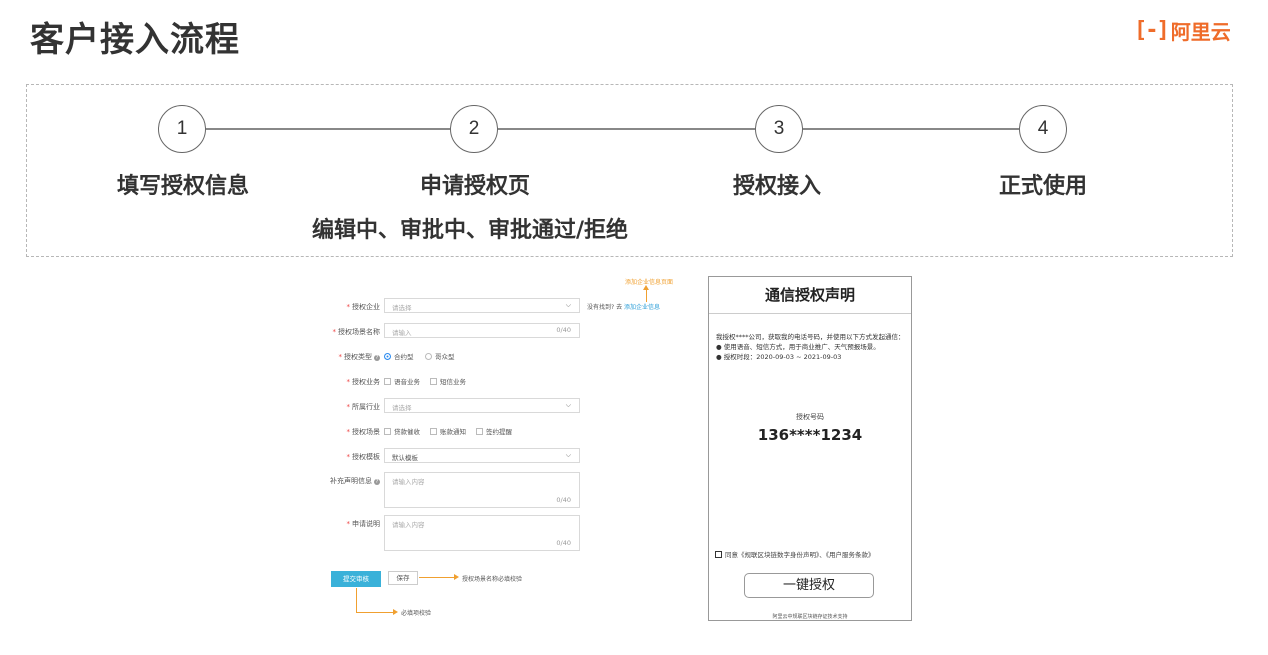  I want to click on auth-type-label: * 授权类型?, so click(359, 357).